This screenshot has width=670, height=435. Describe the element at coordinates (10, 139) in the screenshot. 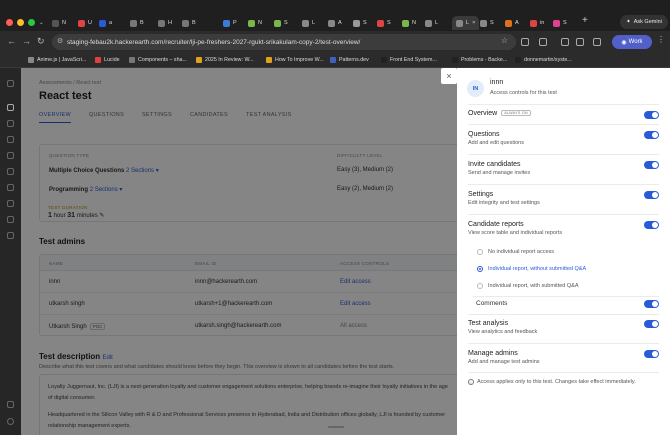

I see `library-icon` at that location.